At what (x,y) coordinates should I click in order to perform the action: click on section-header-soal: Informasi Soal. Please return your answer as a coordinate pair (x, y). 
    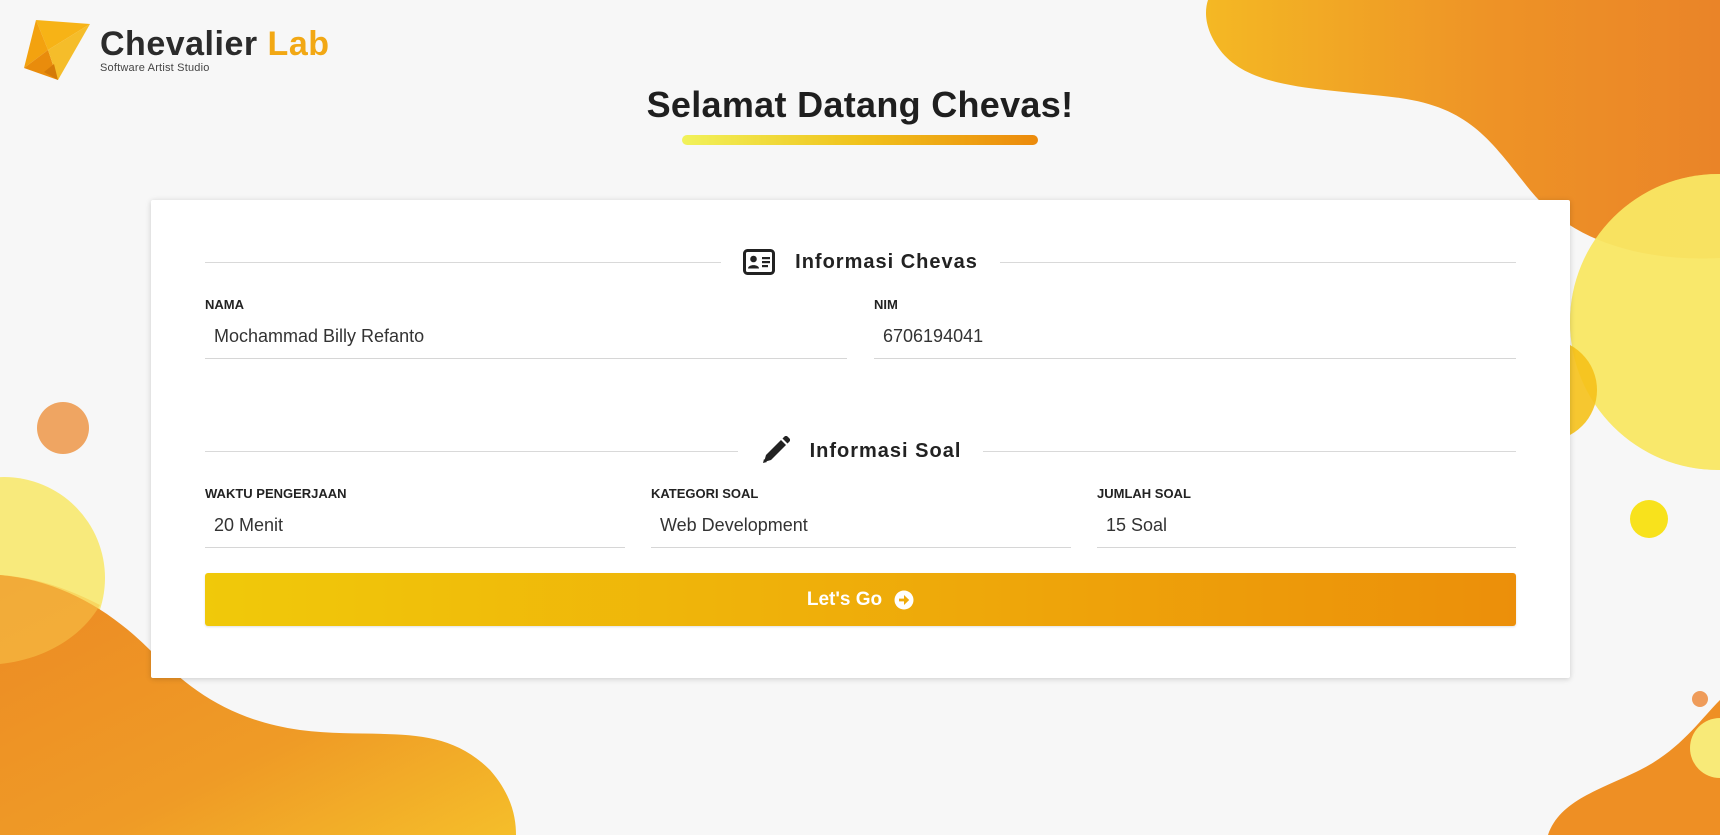
    Looking at the image, I should click on (860, 451).